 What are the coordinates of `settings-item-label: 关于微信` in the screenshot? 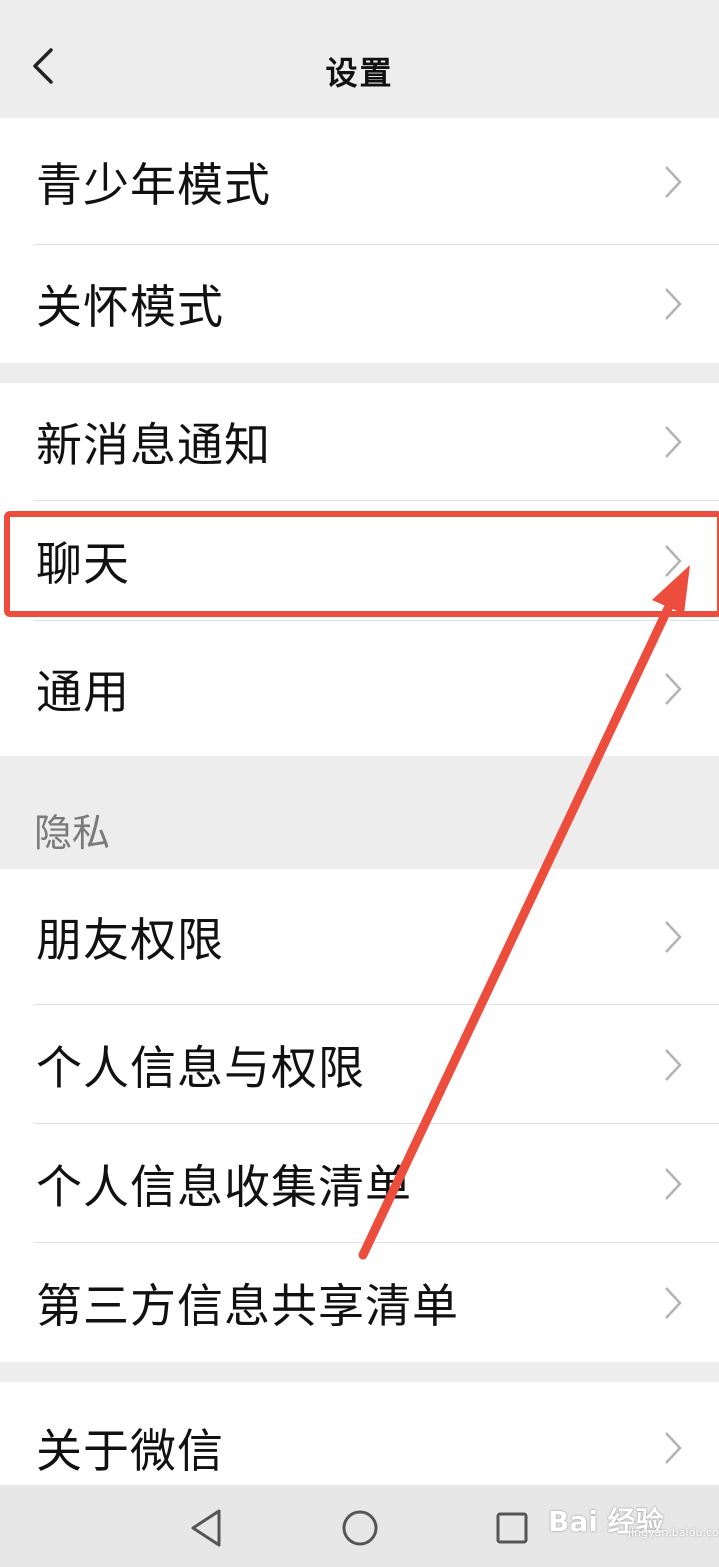 It's located at (130, 1450).